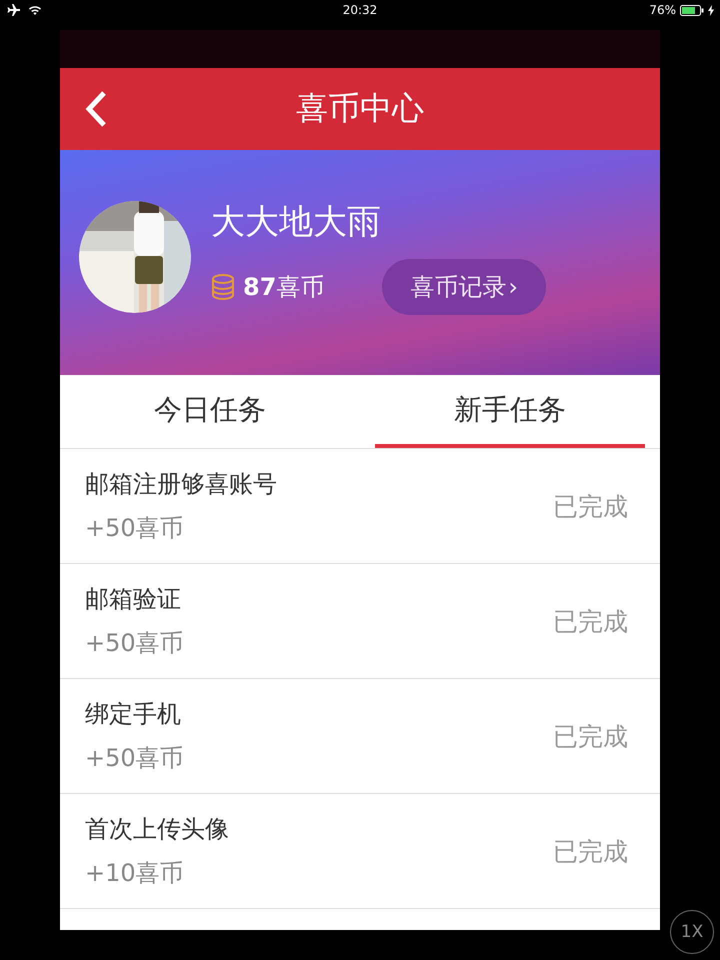  What do you see at coordinates (223, 287) in the screenshot?
I see `coins-icon` at bounding box center [223, 287].